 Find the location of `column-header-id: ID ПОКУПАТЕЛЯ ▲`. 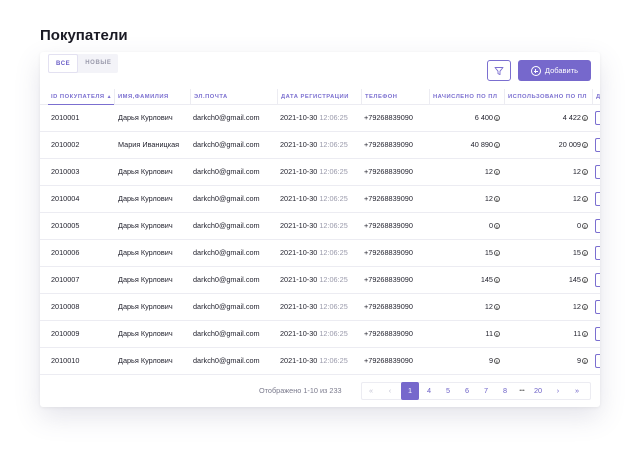

column-header-id: ID ПОКУПАТЕЛЯ ▲ is located at coordinates (81, 97).